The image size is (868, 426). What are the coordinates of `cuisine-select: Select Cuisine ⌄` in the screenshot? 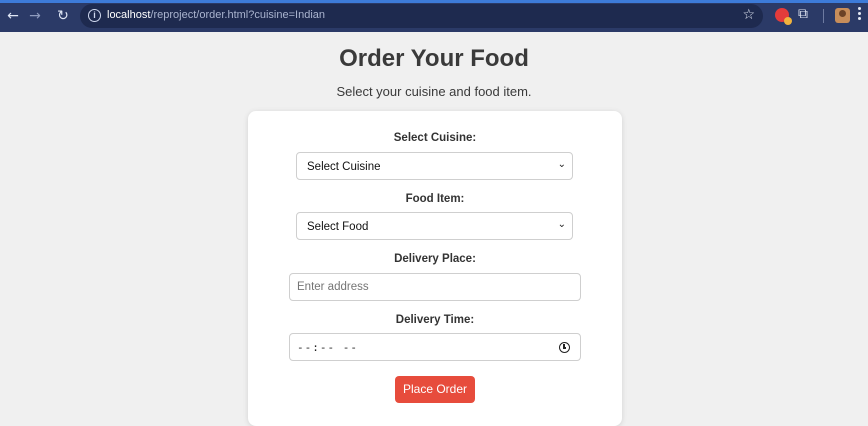 It's located at (434, 166).